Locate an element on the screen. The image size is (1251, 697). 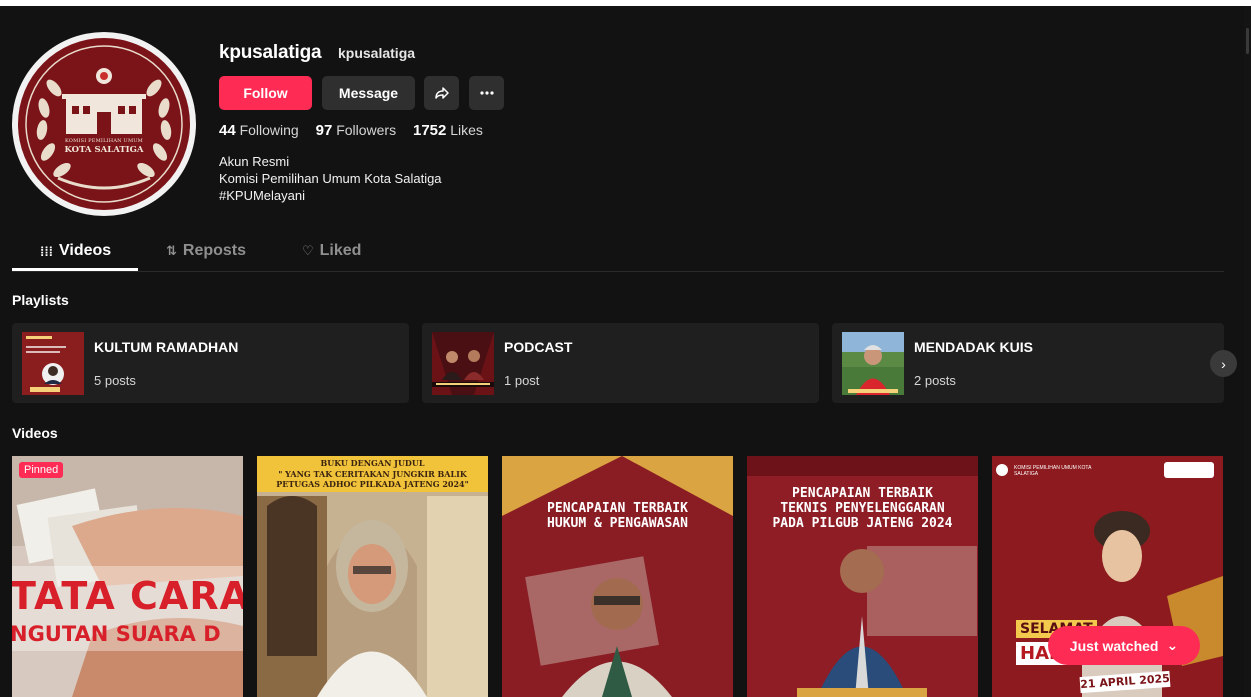
playlist-card: PODCAST 1 post is located at coordinates (620, 363).